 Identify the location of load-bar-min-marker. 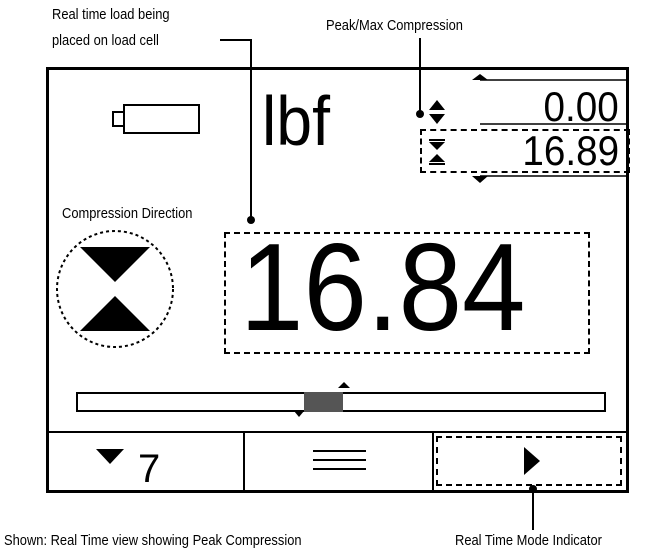
(299, 414).